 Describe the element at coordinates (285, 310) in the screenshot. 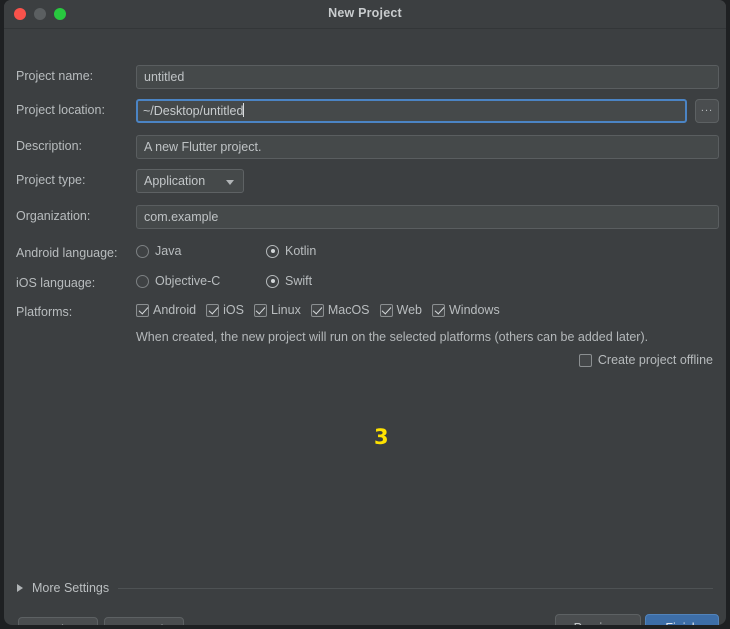

I see `checkbox-label: Linux` at that location.